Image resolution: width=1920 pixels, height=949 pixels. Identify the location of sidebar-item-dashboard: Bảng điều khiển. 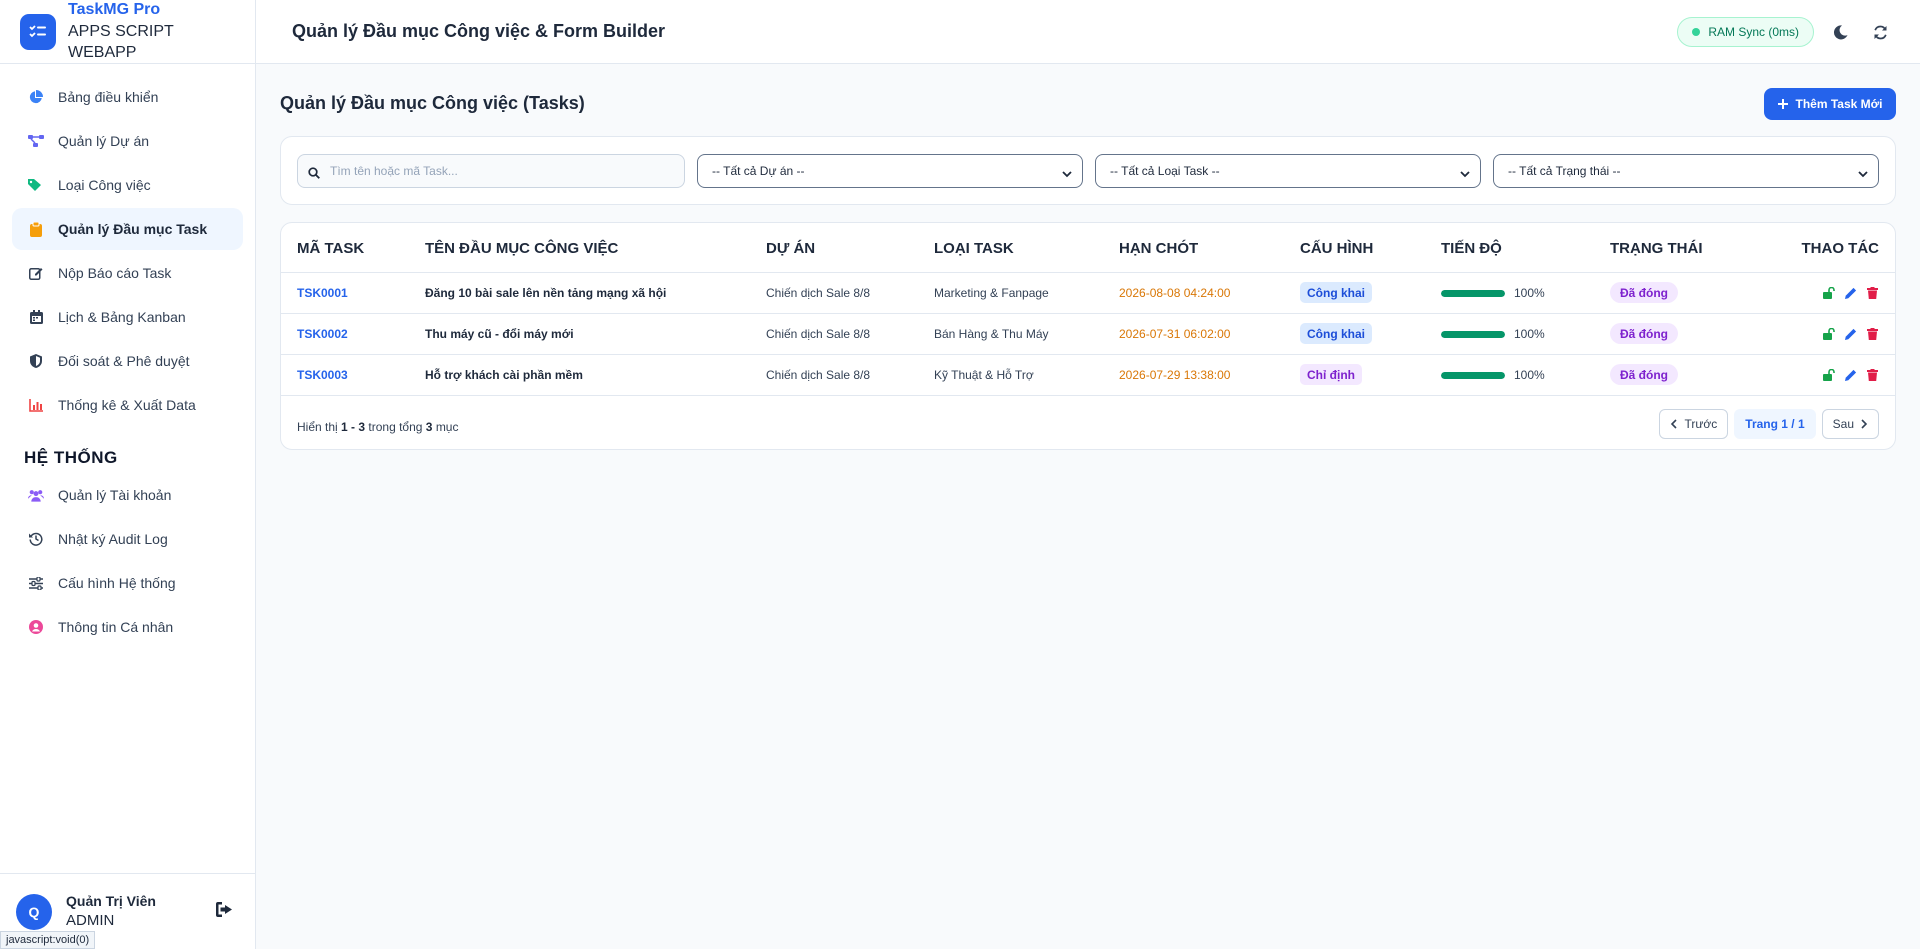
(127, 97).